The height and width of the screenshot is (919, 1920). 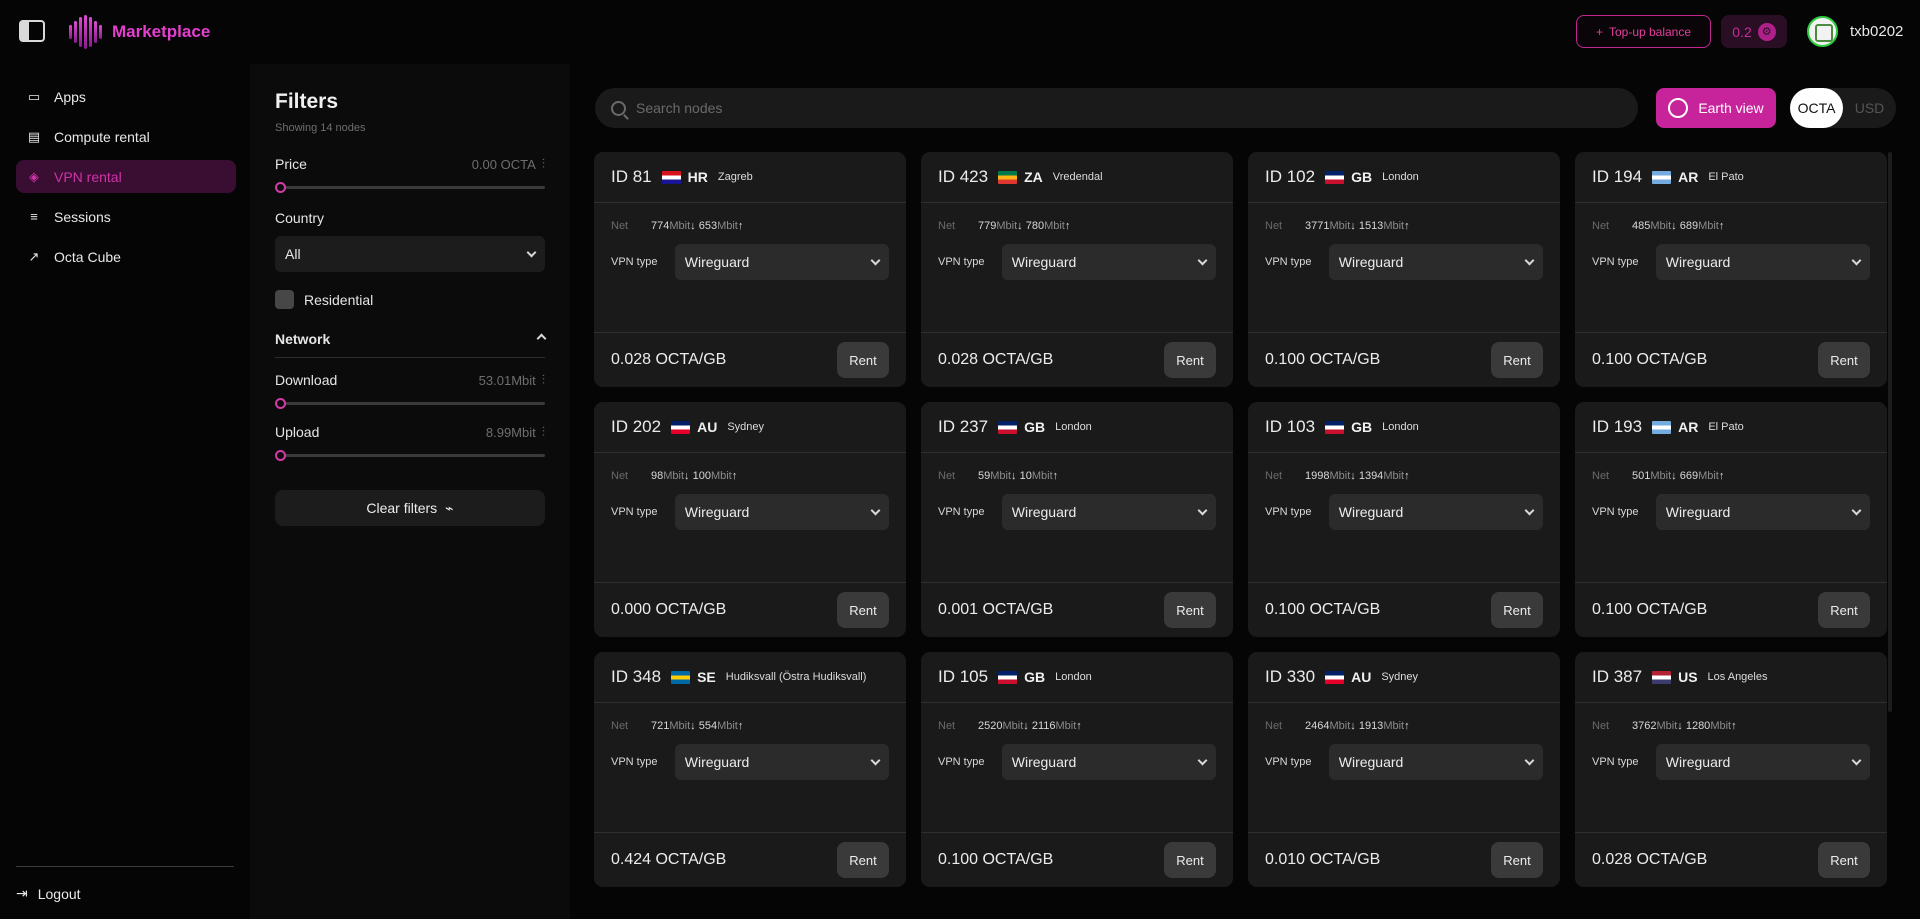 What do you see at coordinates (410, 508) in the screenshot?
I see `clear-filters-button: Clear filters ⌁` at bounding box center [410, 508].